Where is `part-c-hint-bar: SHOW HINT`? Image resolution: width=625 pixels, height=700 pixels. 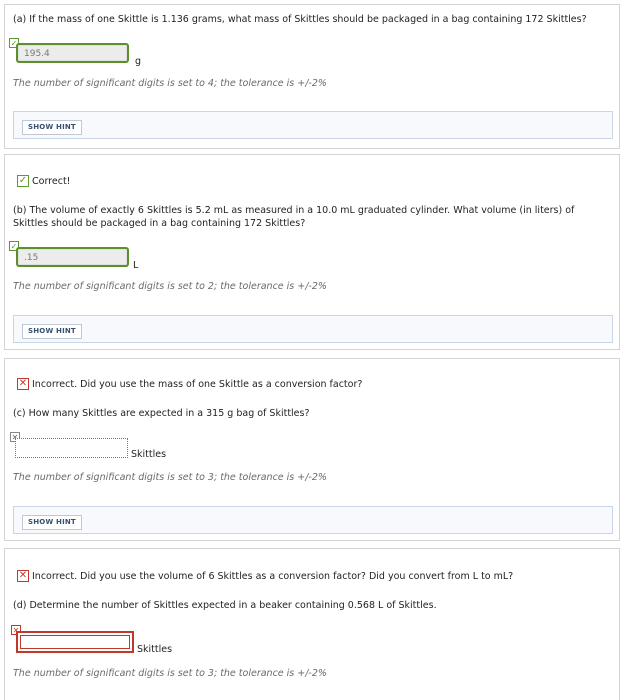 part-c-hint-bar: SHOW HINT is located at coordinates (313, 520).